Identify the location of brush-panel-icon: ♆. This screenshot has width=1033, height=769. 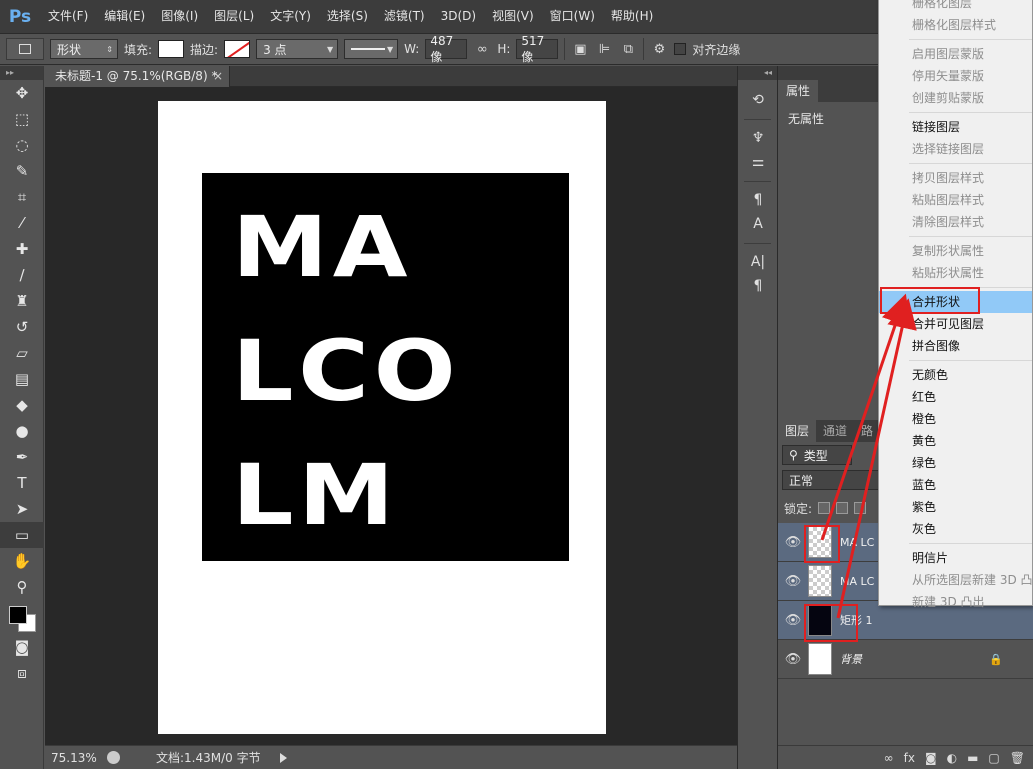
(758, 138).